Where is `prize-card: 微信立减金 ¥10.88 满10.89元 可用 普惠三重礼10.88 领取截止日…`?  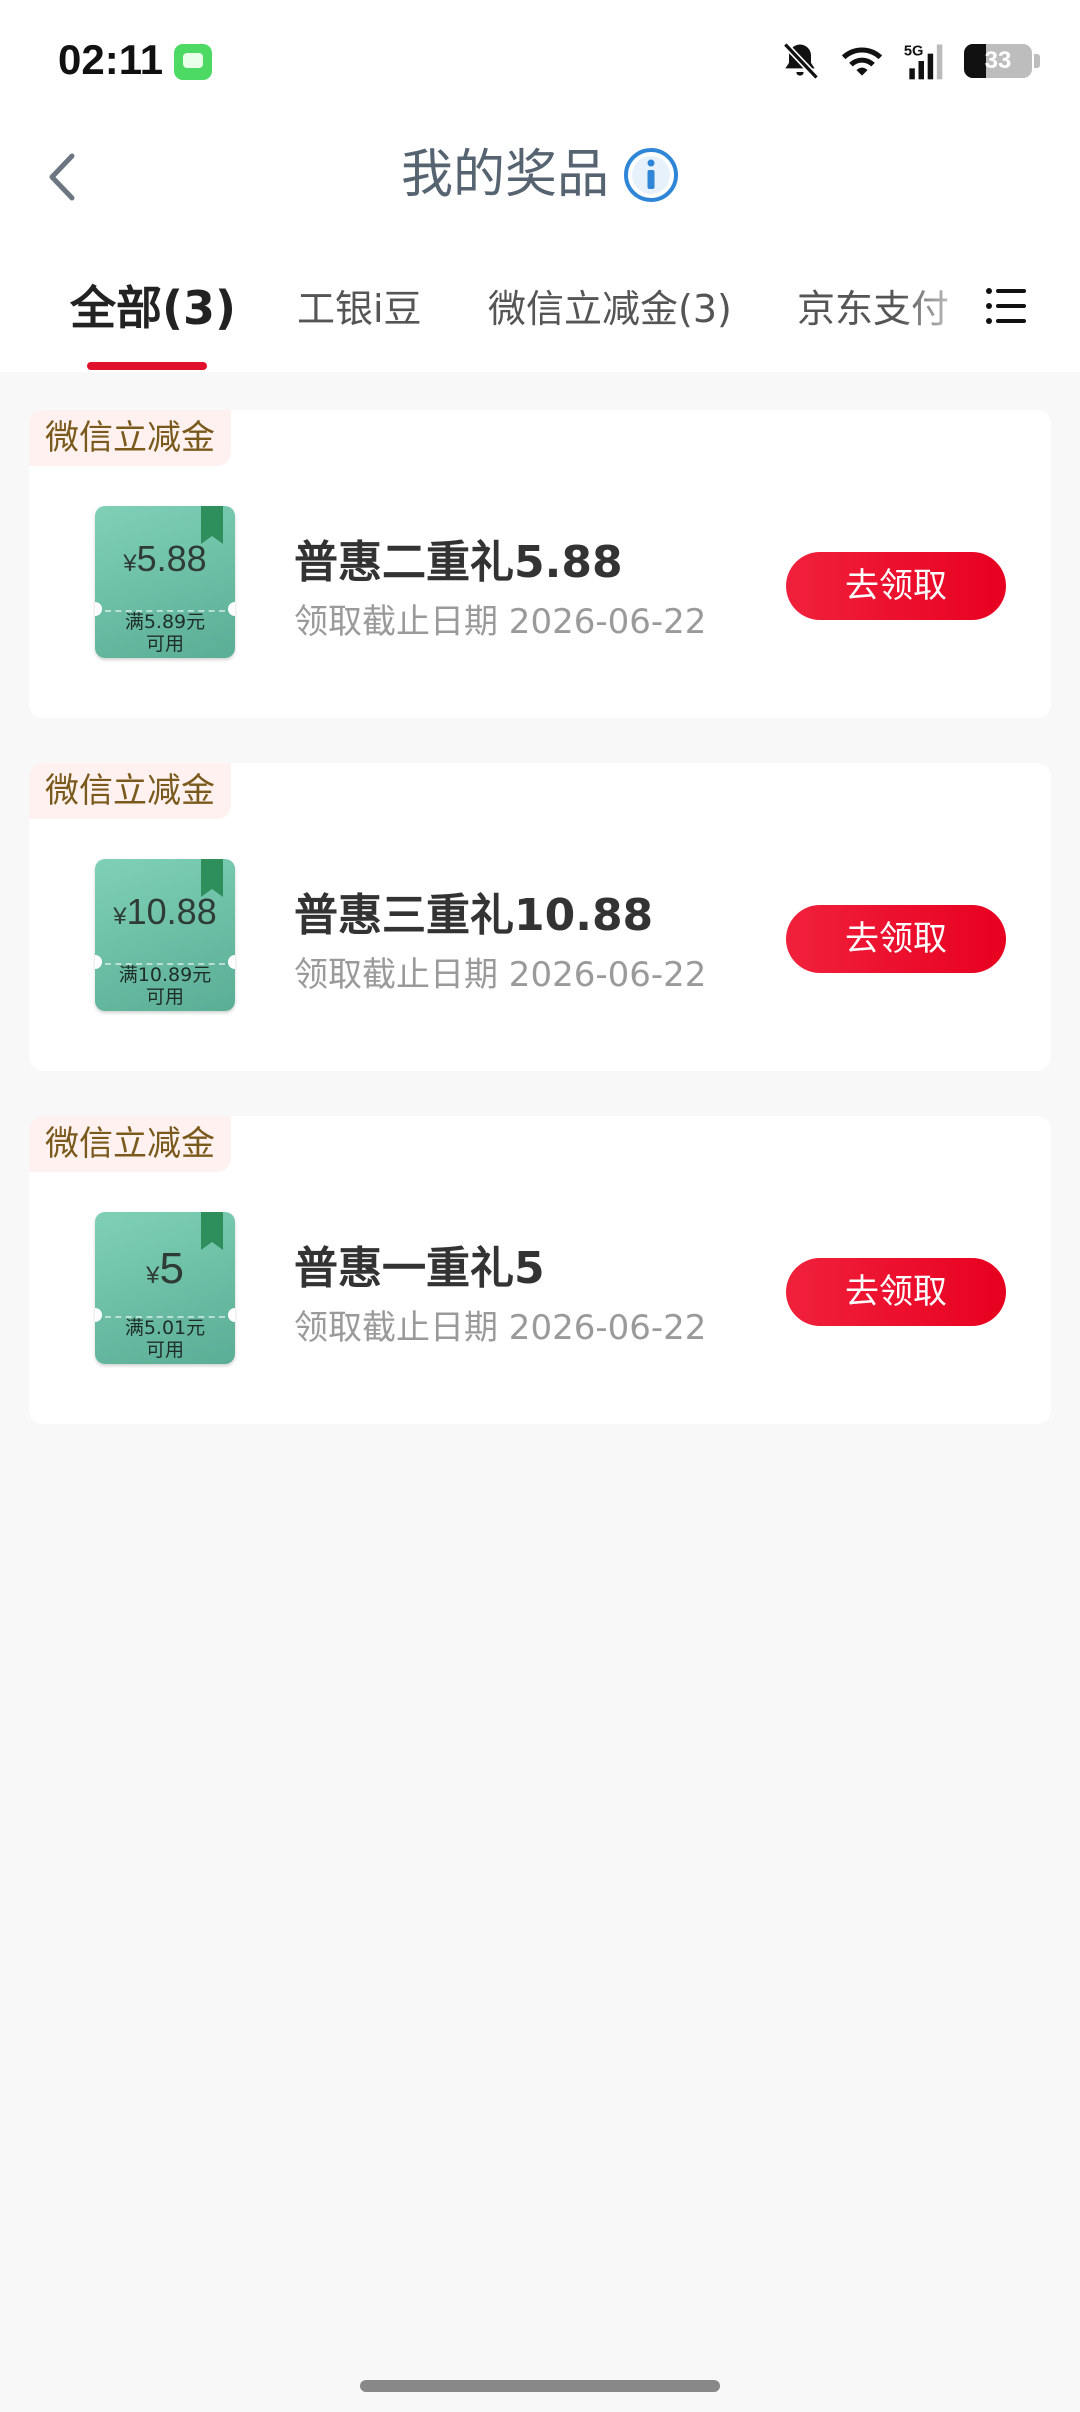 prize-card: 微信立减金 ¥10.88 满10.89元 可用 普惠三重礼10.88 领取截止日… is located at coordinates (540, 917).